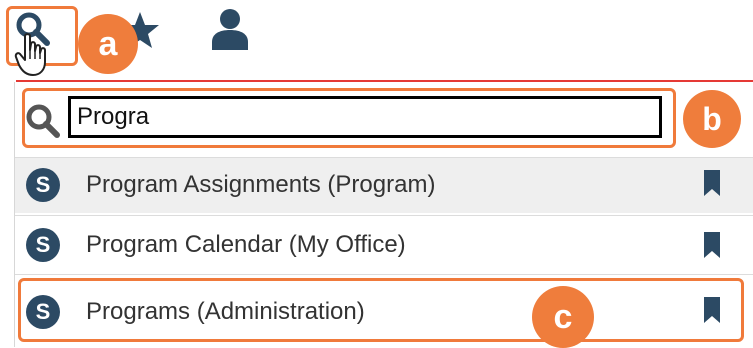 The height and width of the screenshot is (348, 753). Describe the element at coordinates (260, 185) in the screenshot. I see `result-label: Program Assignments (Program)` at that location.